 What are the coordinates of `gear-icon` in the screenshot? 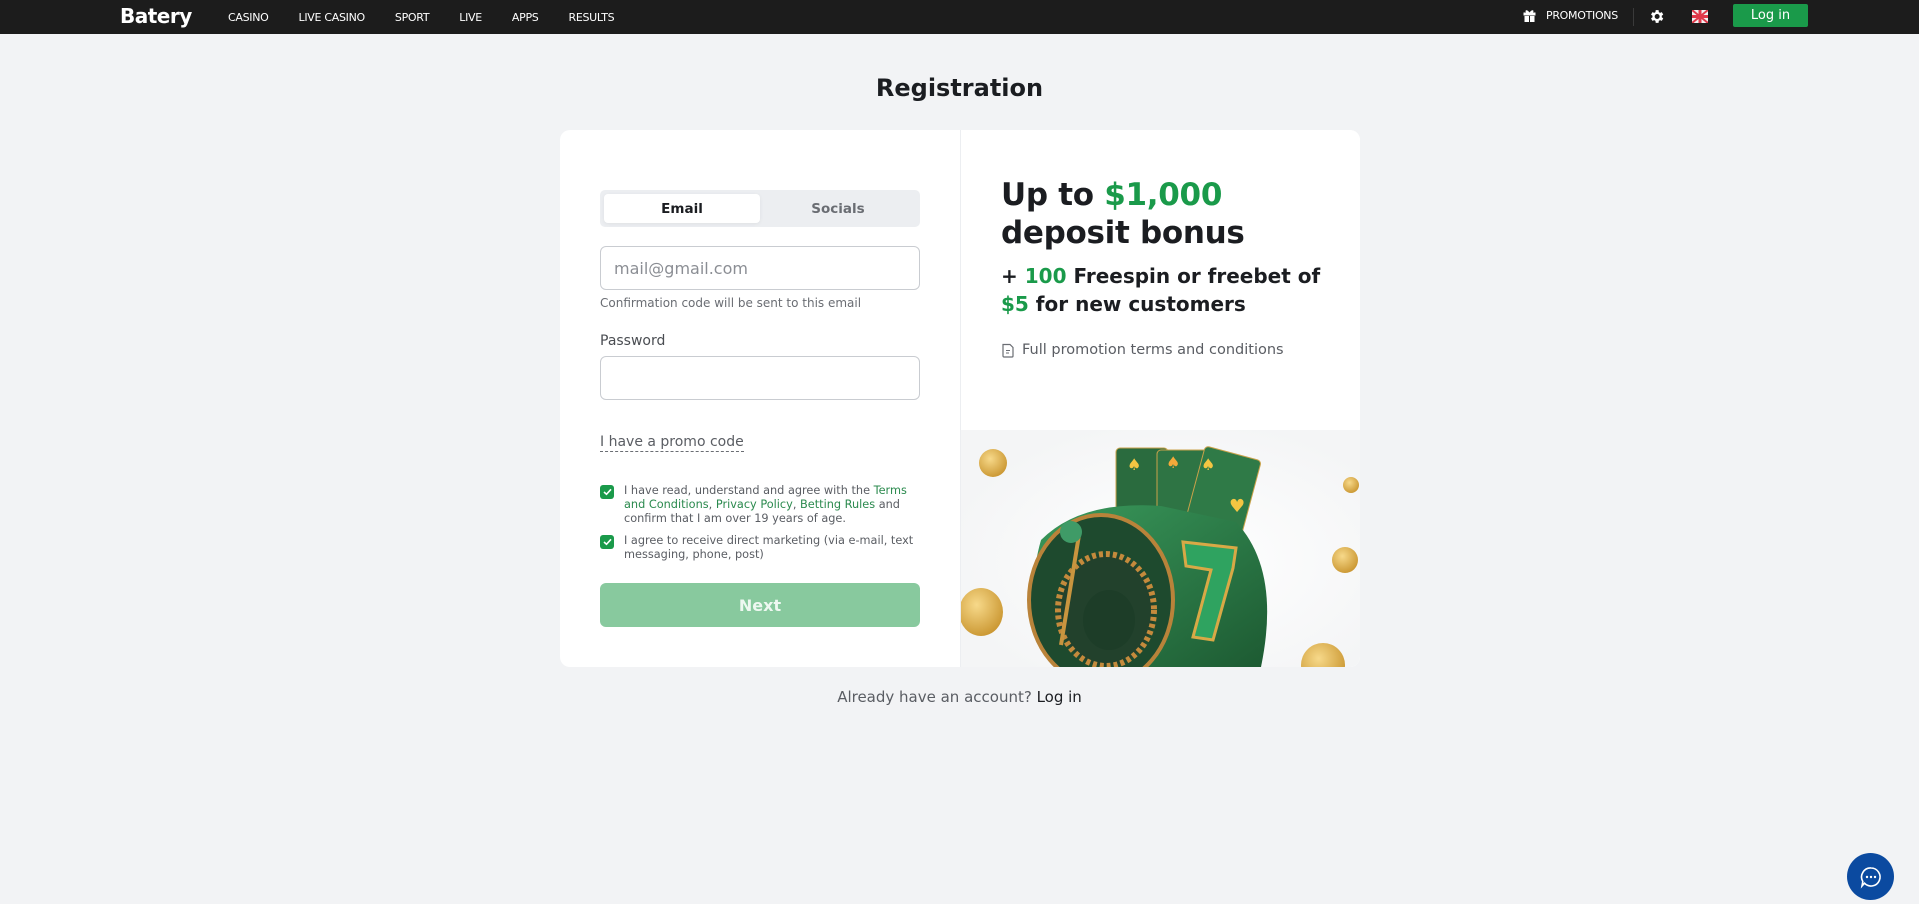 It's located at (1656, 16).